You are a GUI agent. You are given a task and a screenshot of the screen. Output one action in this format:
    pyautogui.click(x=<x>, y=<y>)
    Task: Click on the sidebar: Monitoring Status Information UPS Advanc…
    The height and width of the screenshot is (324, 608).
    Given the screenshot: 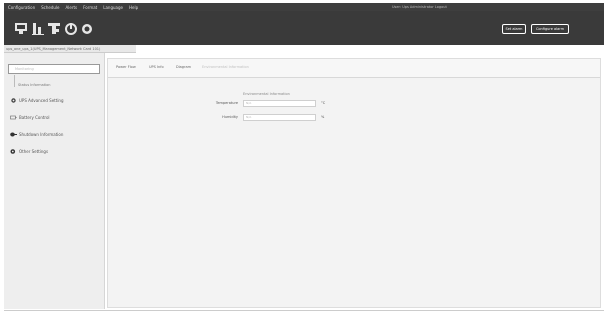 What is the action you would take?
    pyautogui.click(x=54, y=181)
    